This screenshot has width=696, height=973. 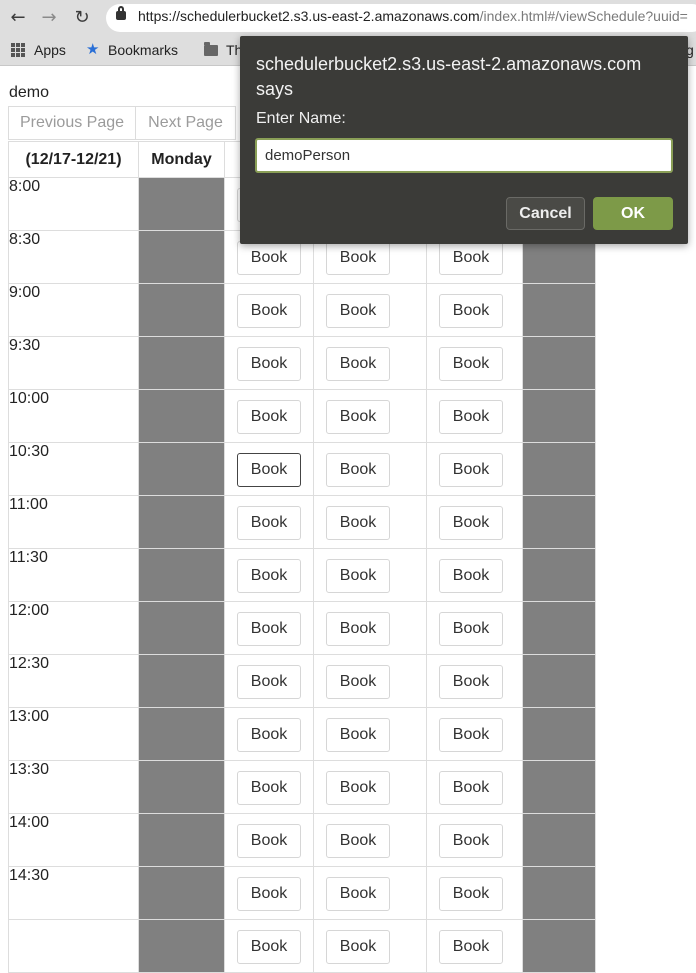 I want to click on time-slot-label: 9:30, so click(x=73, y=363).